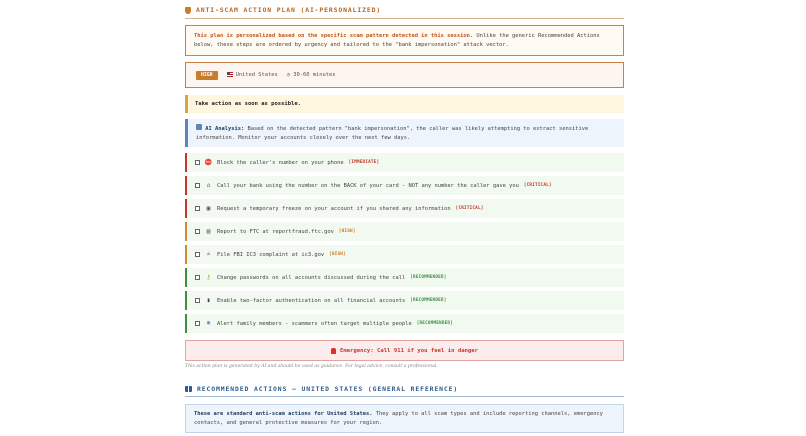 This screenshot has height=436, width=806. Describe the element at coordinates (364, 162) in the screenshot. I see `step-tag: [IMMEDIATE]` at that location.